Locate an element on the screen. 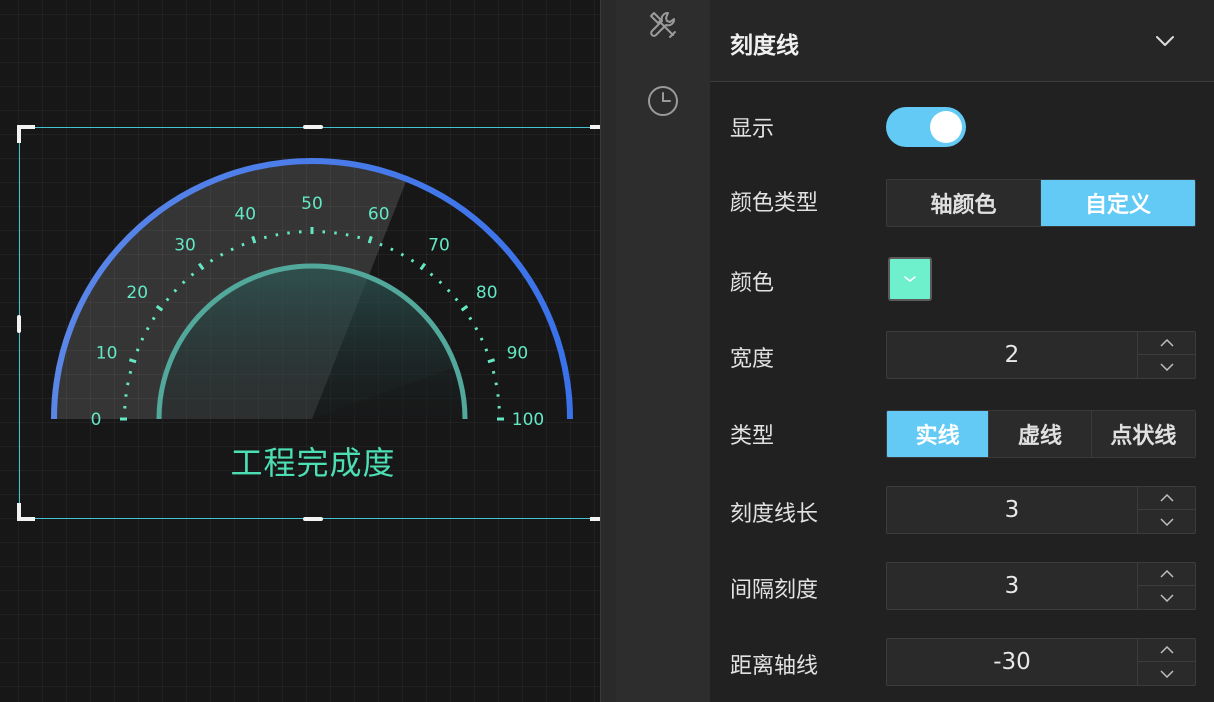  line-type-dashed-option: 虚线 is located at coordinates (1040, 434).